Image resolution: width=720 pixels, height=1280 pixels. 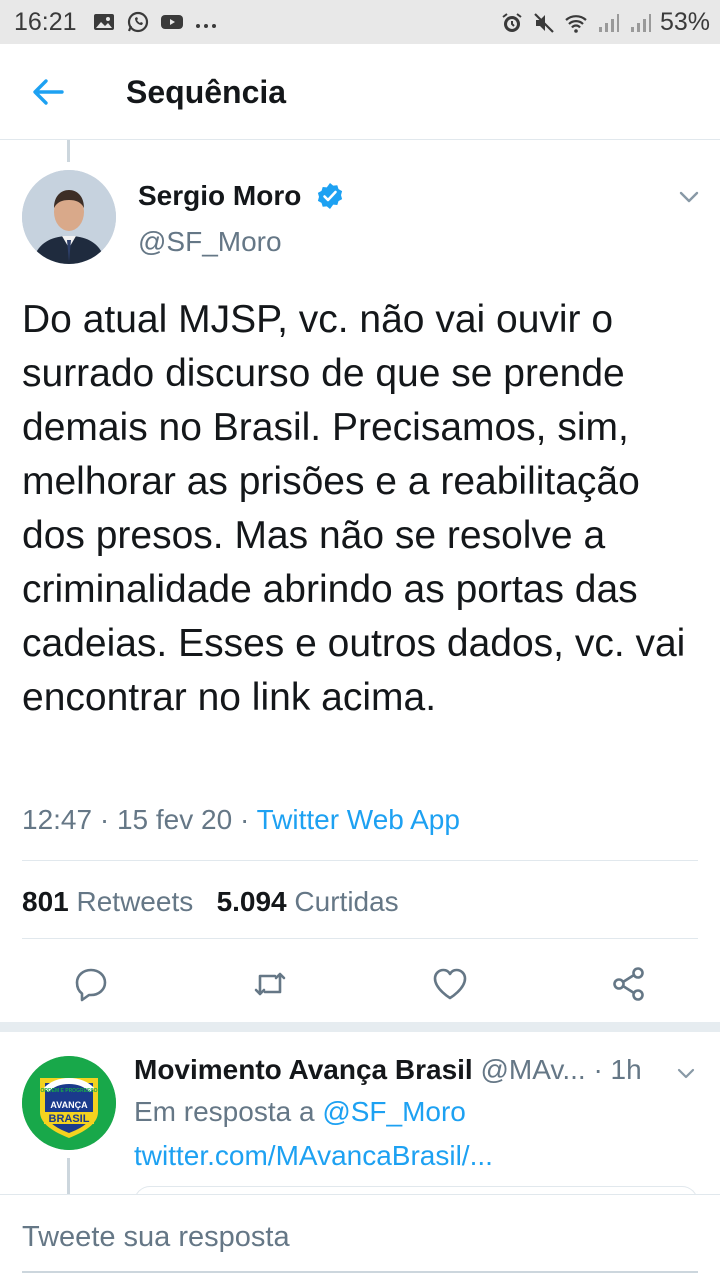 What do you see at coordinates (138, 22) in the screenshot?
I see `whatsapp-icon` at bounding box center [138, 22].